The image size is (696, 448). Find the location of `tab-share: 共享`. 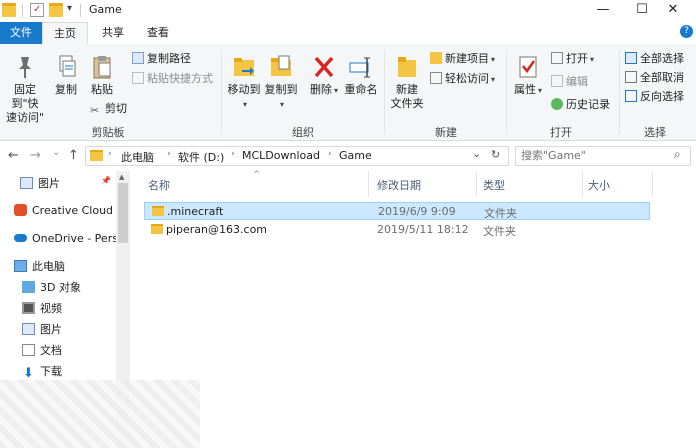

tab-share: 共享 is located at coordinates (113, 33).